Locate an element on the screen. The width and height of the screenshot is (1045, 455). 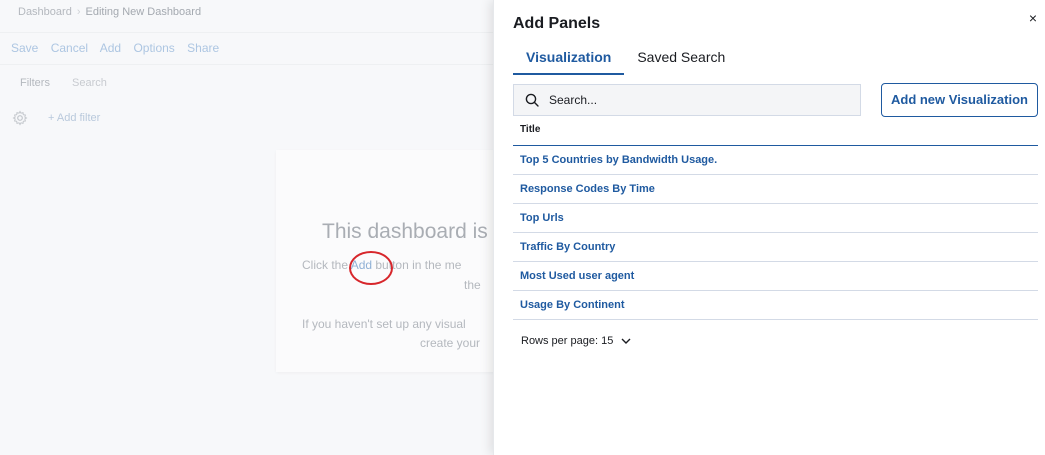
row-link: Top 5 Countries by Bandwidth Usage. is located at coordinates (618, 160).